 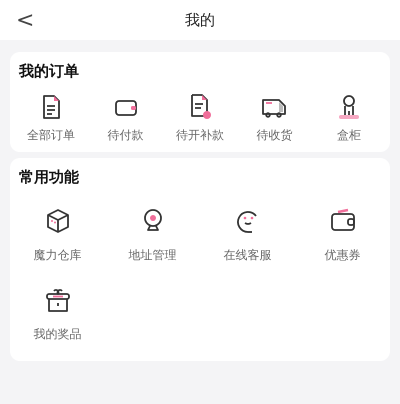 I want to click on back-button: <, so click(x=17, y=20).